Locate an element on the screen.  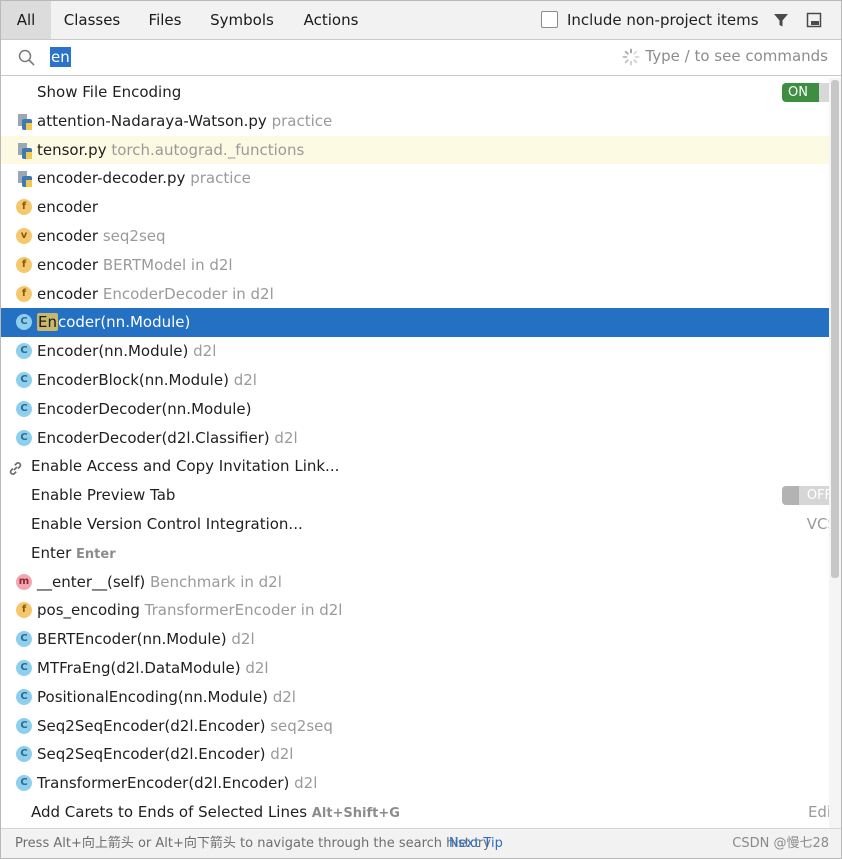
list-item: Enter Enter is located at coordinates (415, 553).